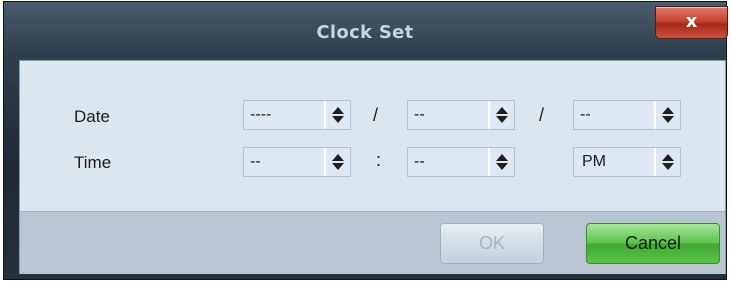 Image resolution: width=731 pixels, height=282 pixels. I want to click on year-spinner: ----, so click(297, 115).